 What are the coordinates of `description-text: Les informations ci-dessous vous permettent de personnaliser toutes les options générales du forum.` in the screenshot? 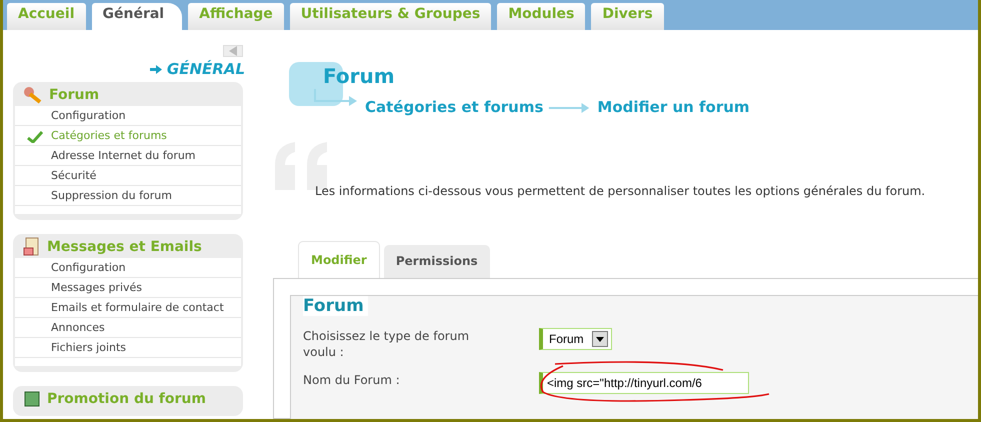 It's located at (620, 192).